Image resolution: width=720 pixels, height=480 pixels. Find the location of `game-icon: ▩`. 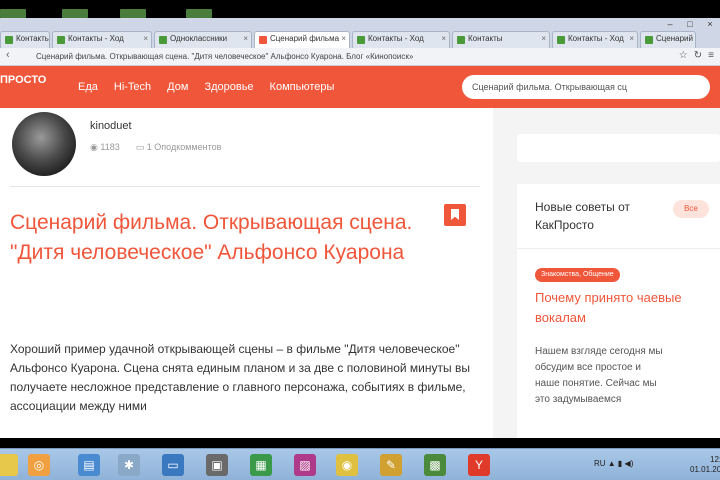

game-icon: ▩ is located at coordinates (435, 465).